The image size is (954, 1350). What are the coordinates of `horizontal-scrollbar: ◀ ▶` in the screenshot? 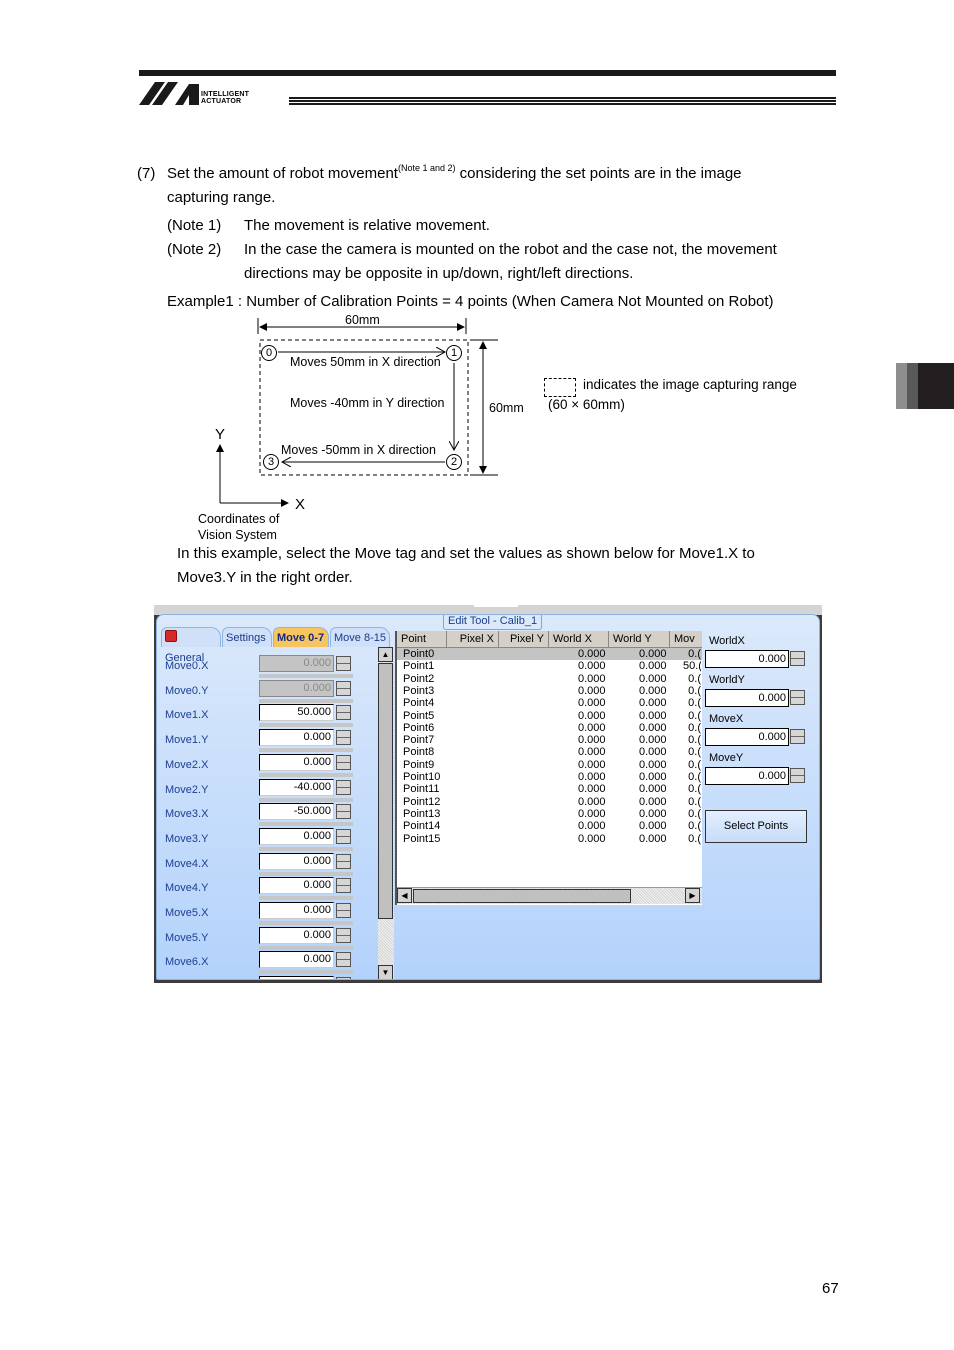 It's located at (549, 895).